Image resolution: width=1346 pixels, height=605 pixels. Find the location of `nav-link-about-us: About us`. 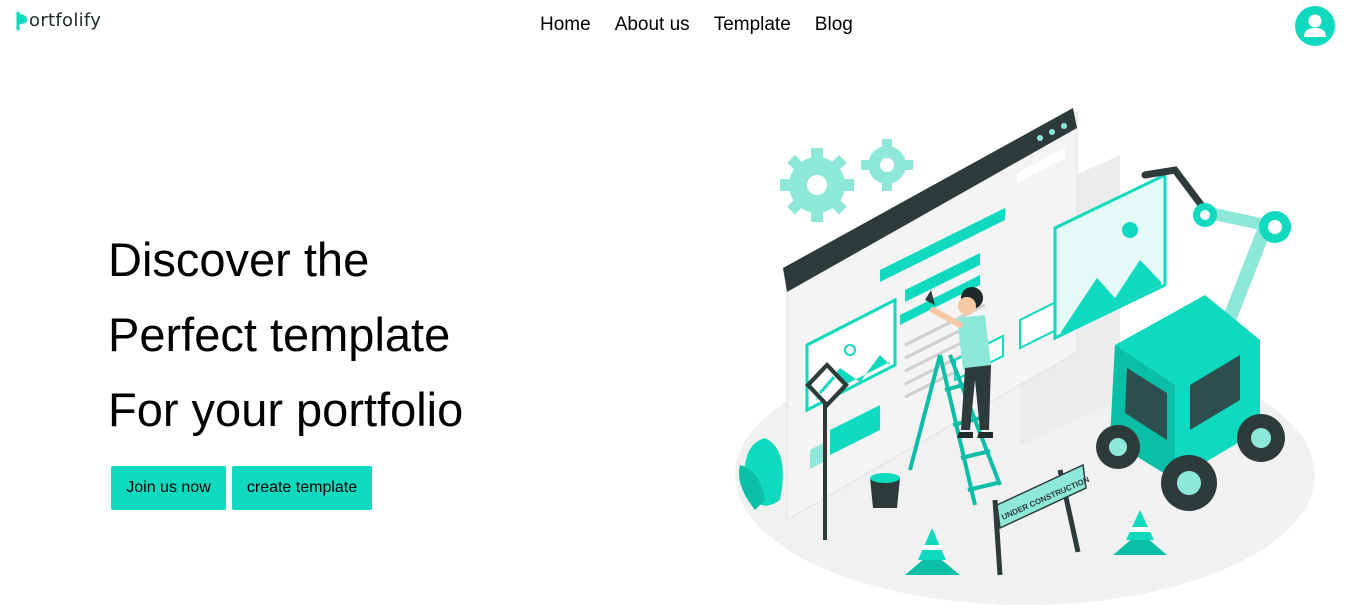

nav-link-about-us: About us is located at coordinates (652, 25).